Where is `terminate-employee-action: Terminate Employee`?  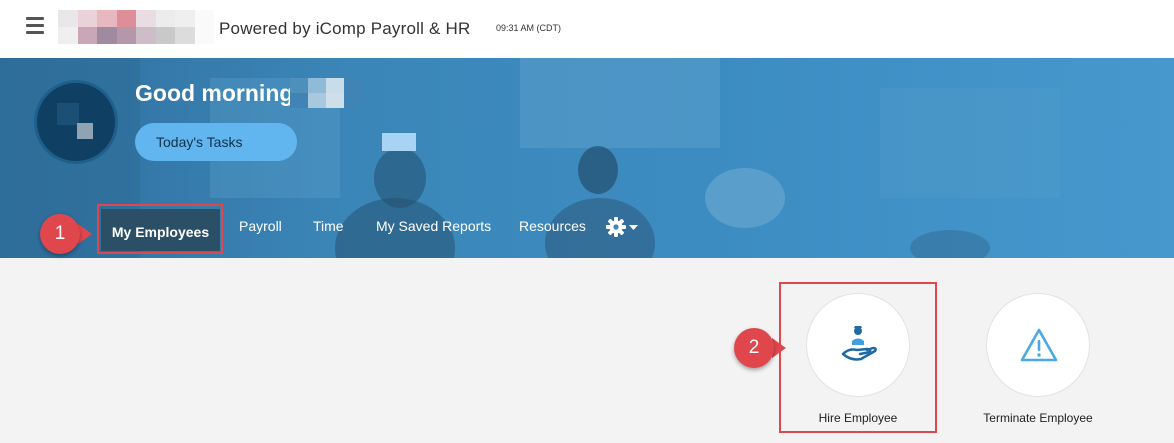
terminate-employee-action: Terminate Employee is located at coordinates (1038, 359).